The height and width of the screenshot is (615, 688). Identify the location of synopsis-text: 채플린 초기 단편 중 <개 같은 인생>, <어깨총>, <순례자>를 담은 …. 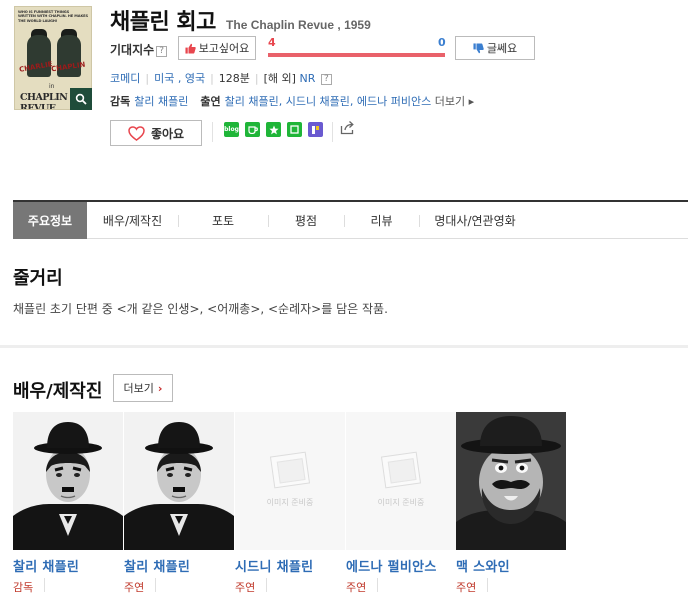
(200, 309).